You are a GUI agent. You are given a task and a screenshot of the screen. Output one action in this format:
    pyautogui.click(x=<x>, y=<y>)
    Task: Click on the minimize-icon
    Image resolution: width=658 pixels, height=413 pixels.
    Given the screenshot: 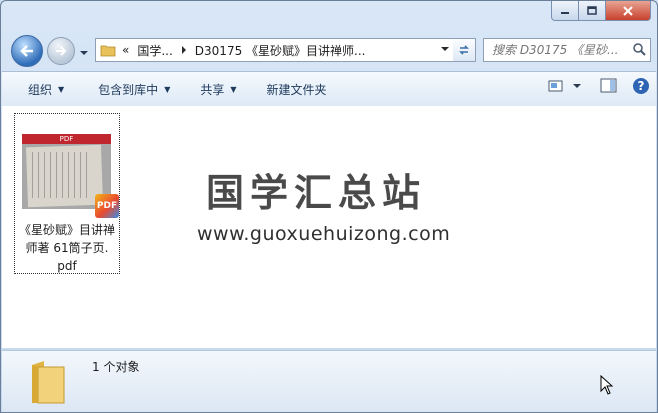 What is the action you would take?
    pyautogui.click(x=565, y=12)
    